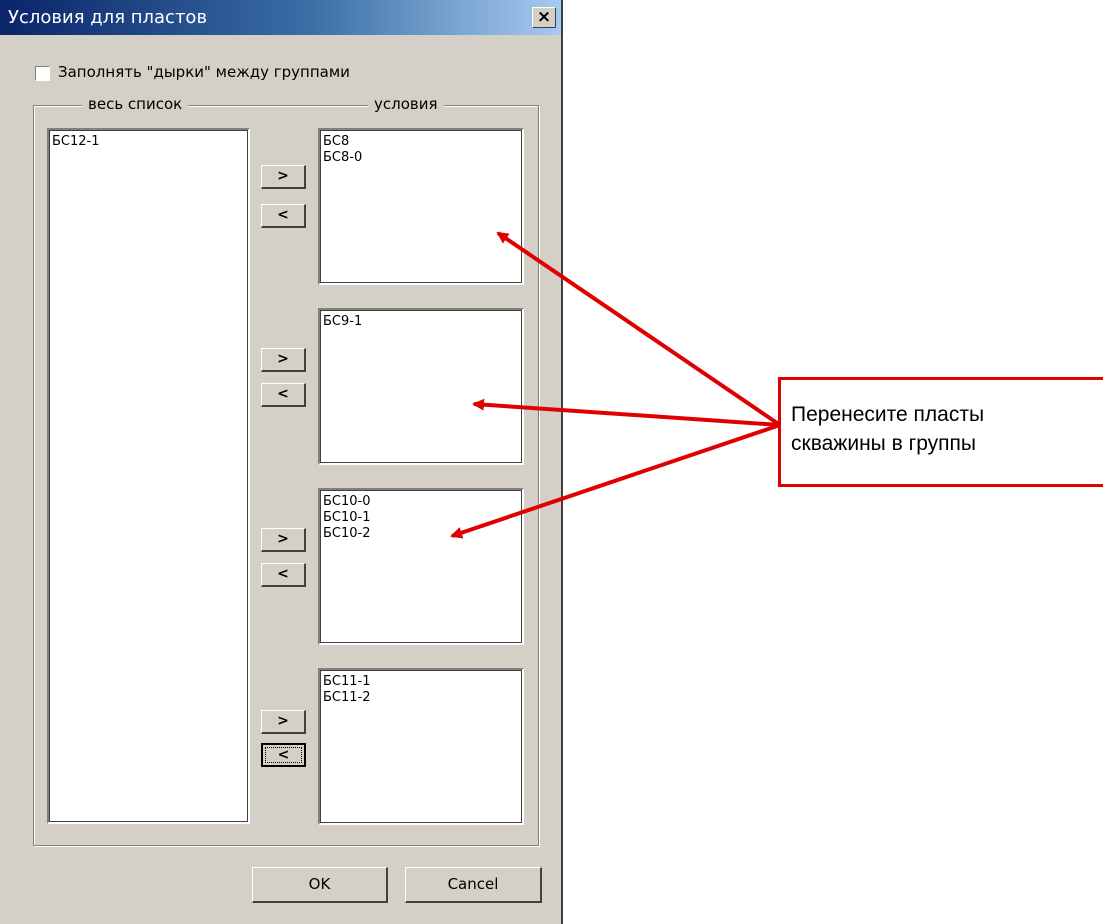 This screenshot has height=924, width=1103. What do you see at coordinates (888, 414) in the screenshot?
I see `annotation-text-line-1: Перенесите пласты` at bounding box center [888, 414].